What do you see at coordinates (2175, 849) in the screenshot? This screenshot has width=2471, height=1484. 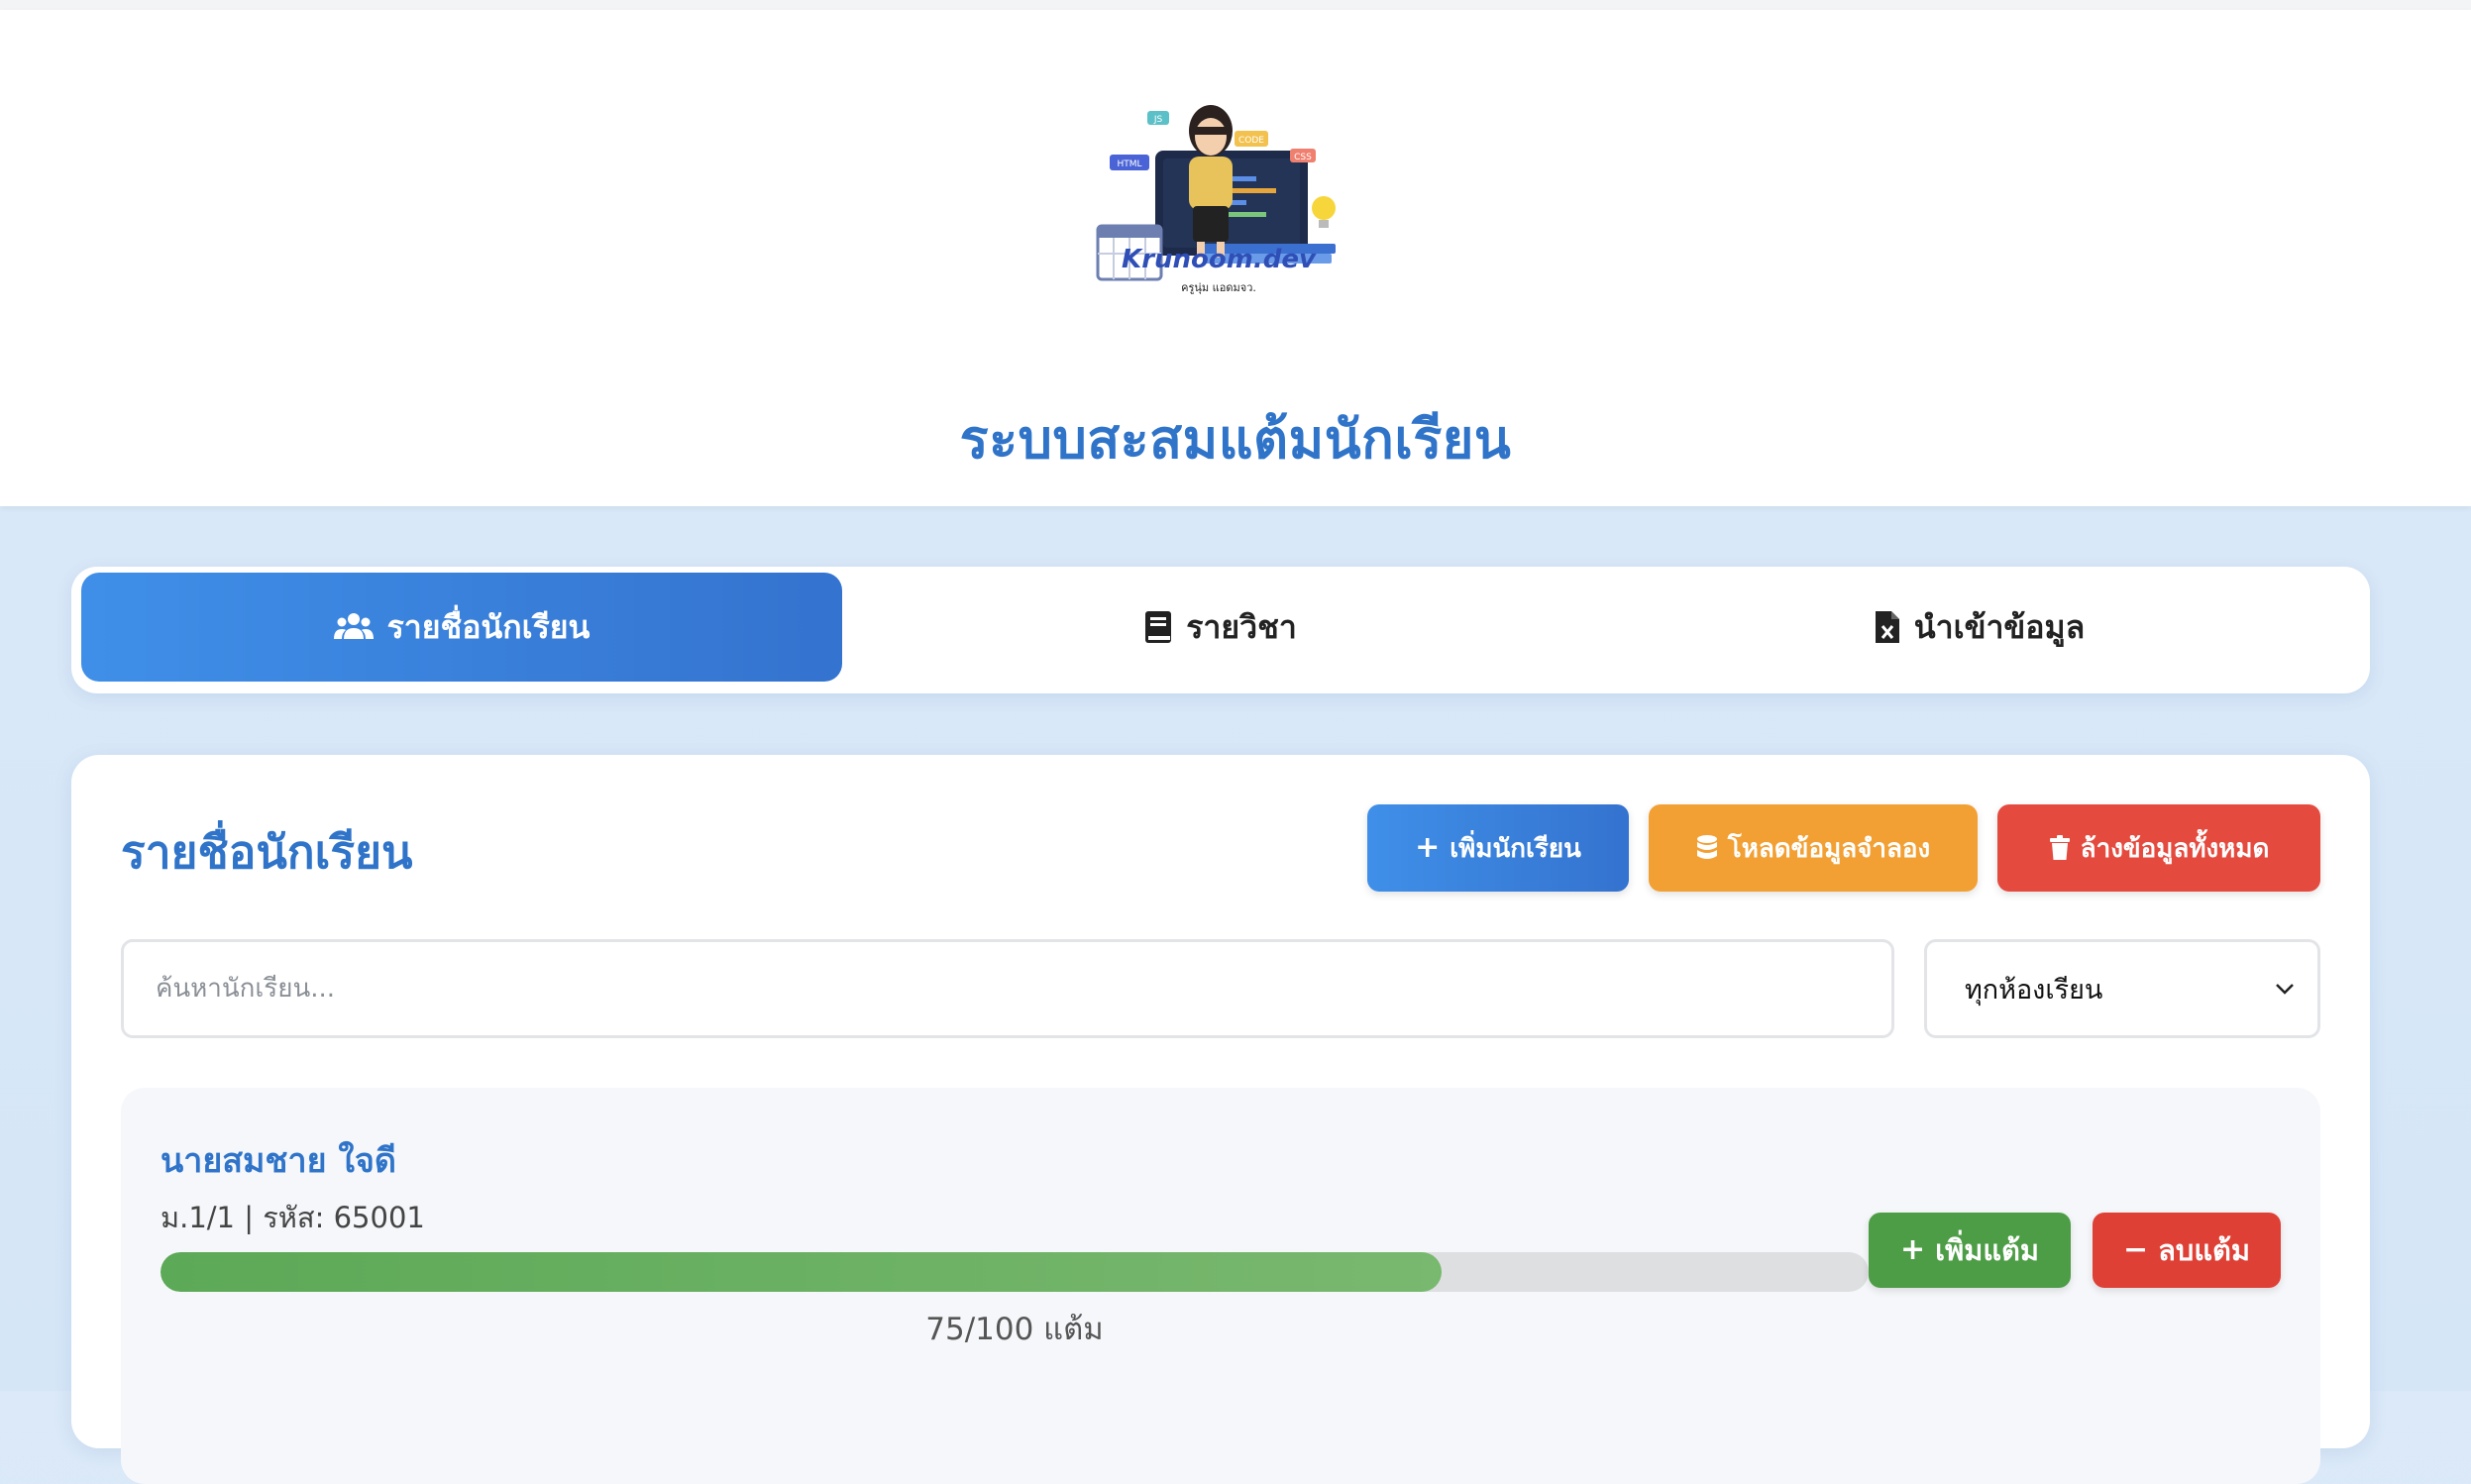 I see `clear-all-data-label: ล้างข้อมูลทั้งหมด` at bounding box center [2175, 849].